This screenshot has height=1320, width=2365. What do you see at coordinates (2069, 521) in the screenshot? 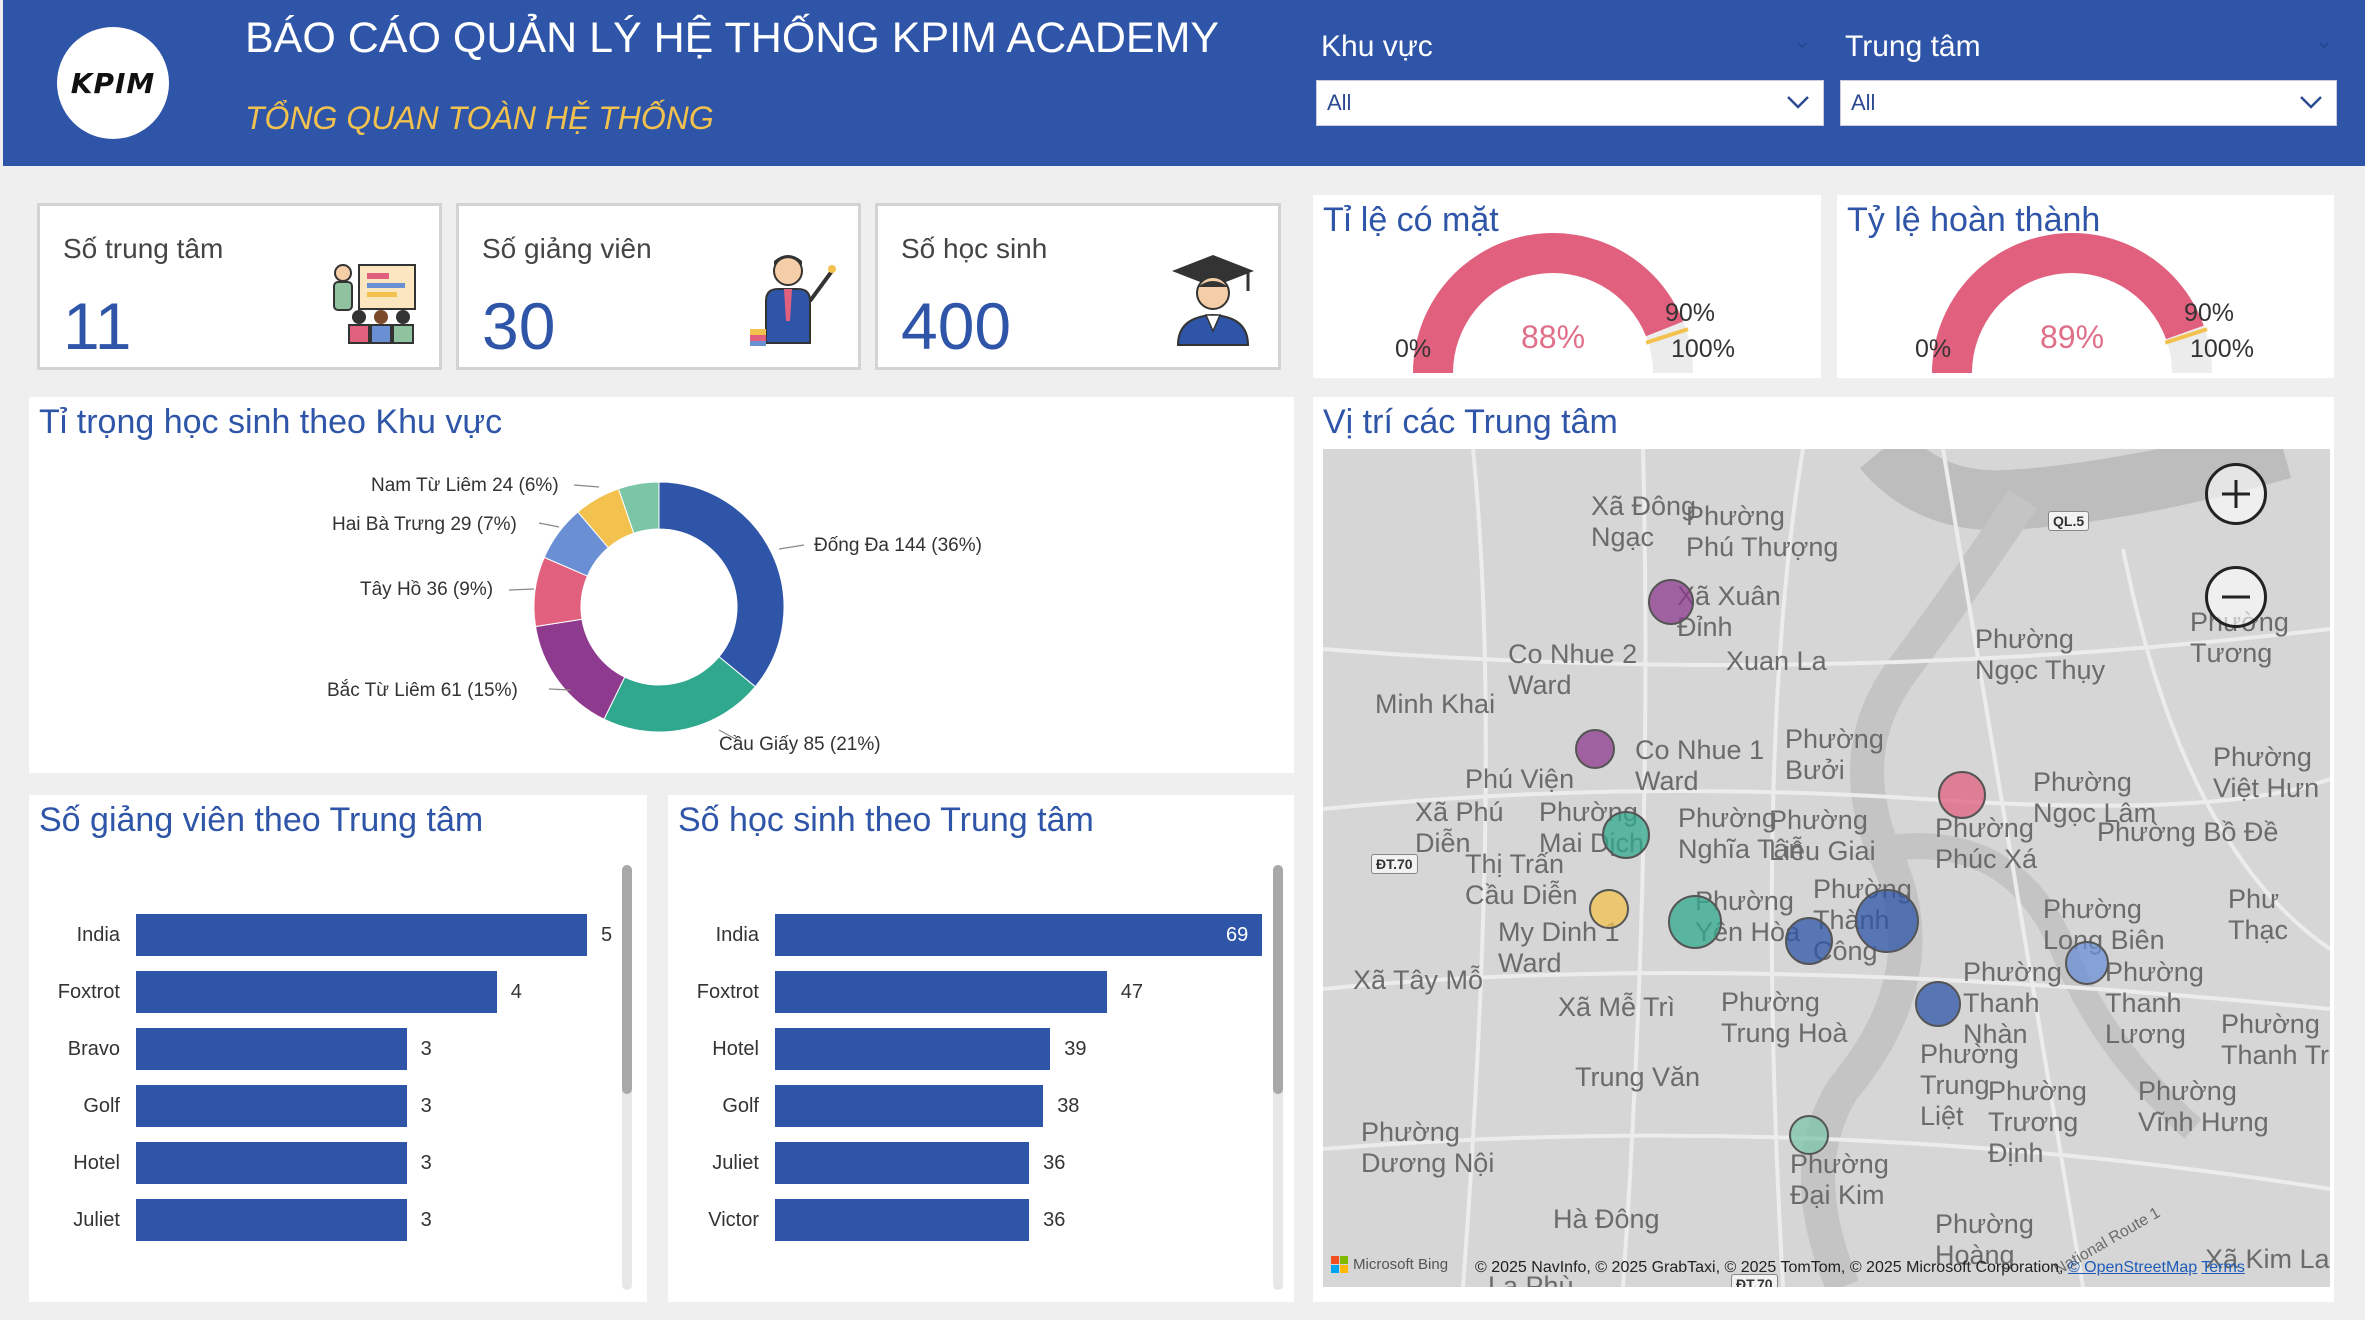
I see `road-badge-ql5: QL.5` at bounding box center [2069, 521].